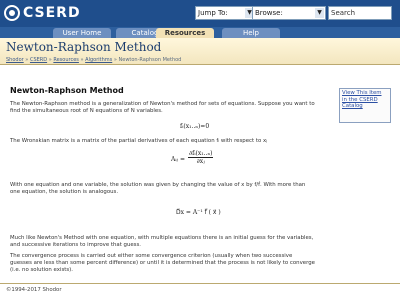 Image resolution: width=400 pixels, height=300 pixels. What do you see at coordinates (213, 13) in the screenshot?
I see `jump-to-label: Jump To:` at bounding box center [213, 13].